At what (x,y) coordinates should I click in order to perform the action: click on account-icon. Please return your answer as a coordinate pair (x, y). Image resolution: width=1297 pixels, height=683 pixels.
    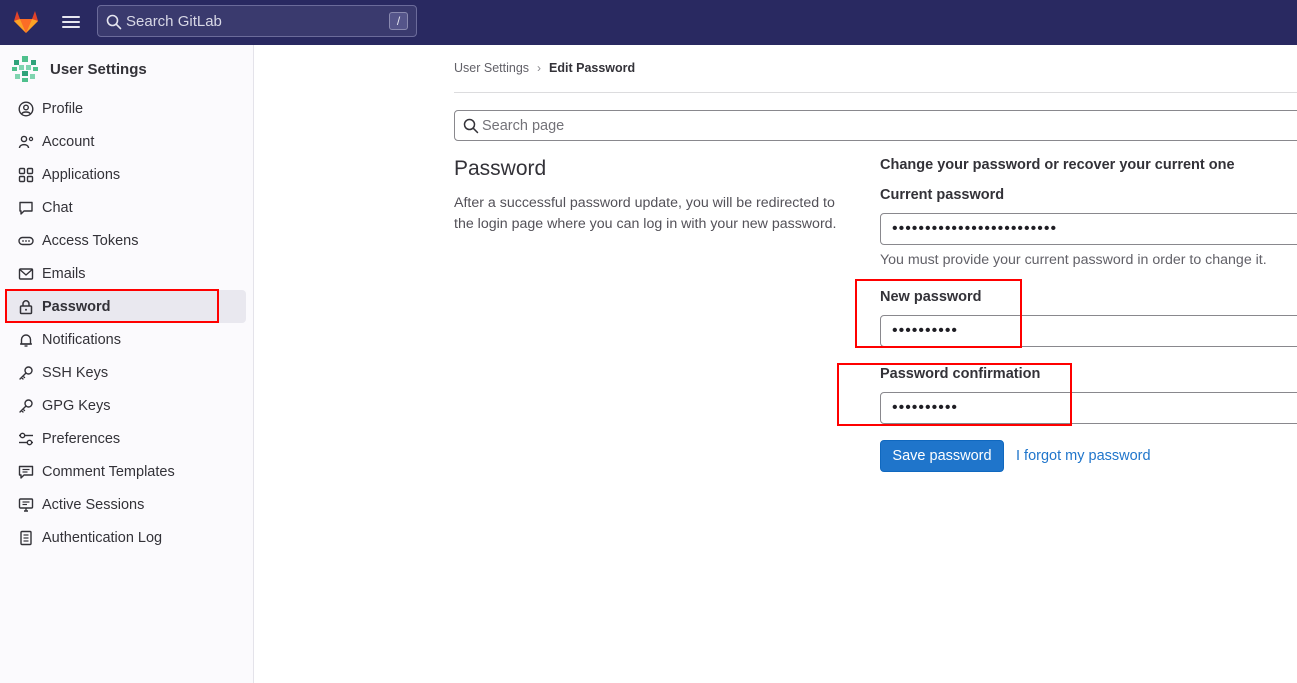
    Looking at the image, I should click on (26, 141).